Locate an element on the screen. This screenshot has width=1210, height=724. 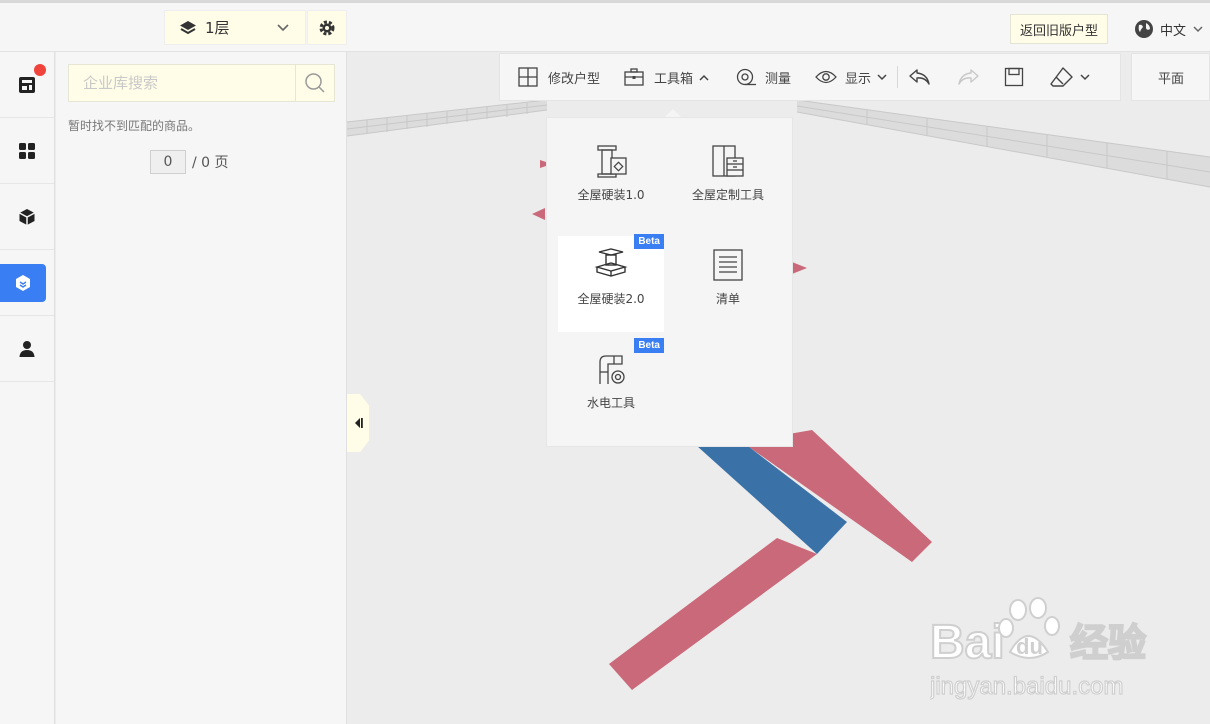
search-input is located at coordinates (183, 83).